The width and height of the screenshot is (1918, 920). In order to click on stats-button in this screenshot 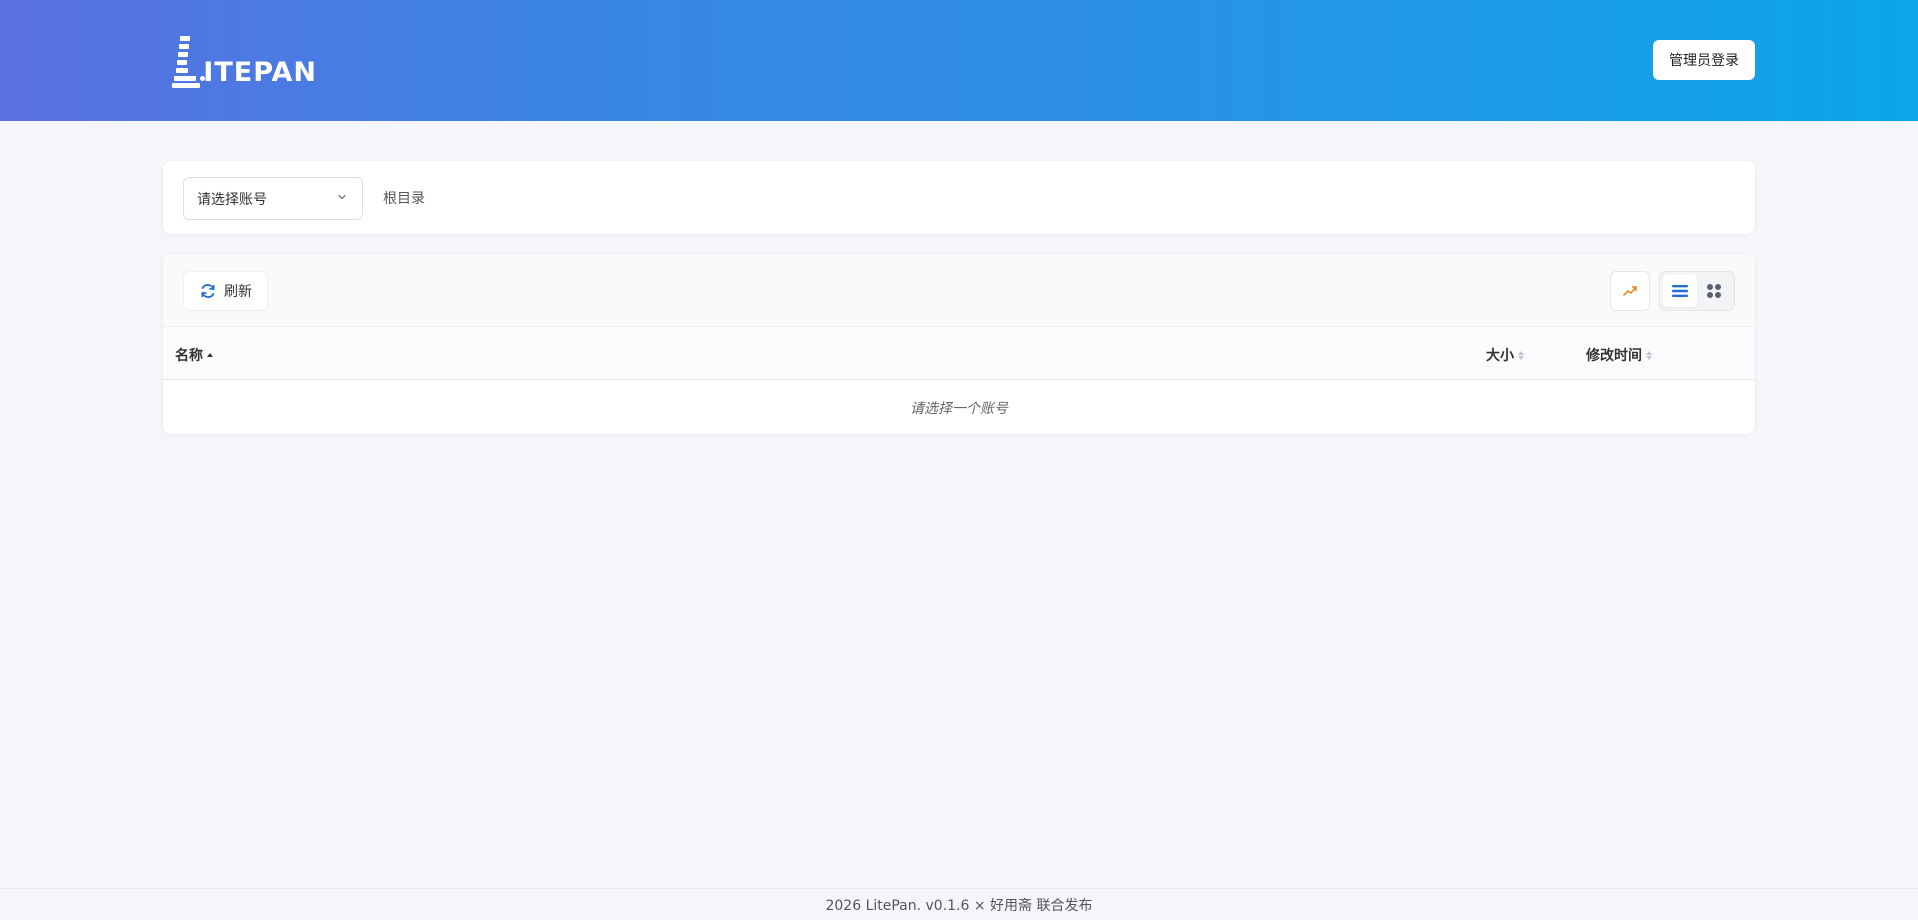, I will do `click(1630, 291)`.